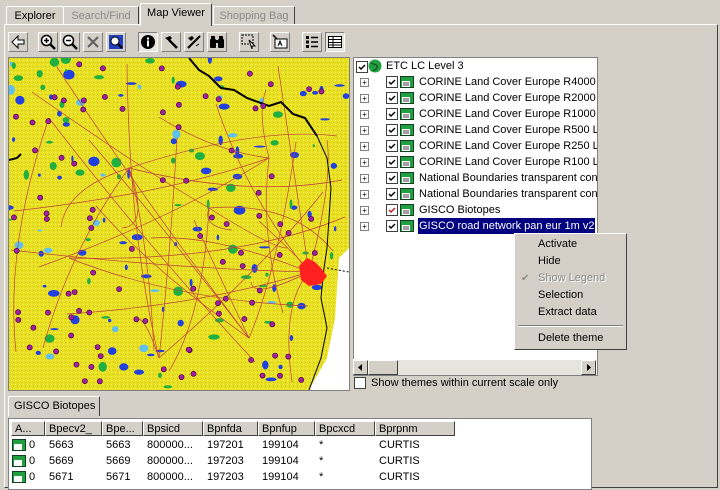 This screenshot has height=490, width=720. I want to click on column-header: Bprpnm, so click(415, 428).